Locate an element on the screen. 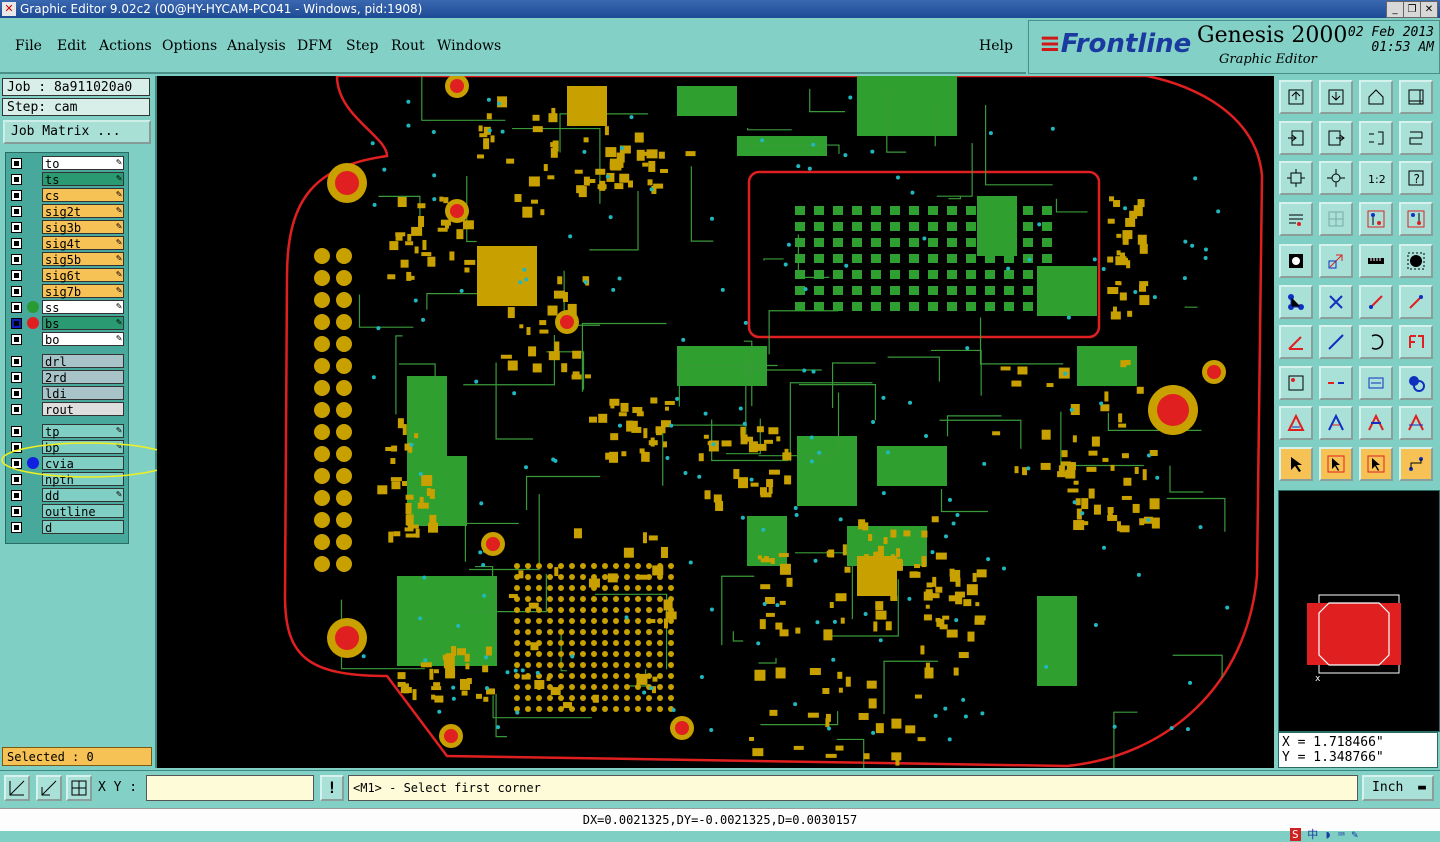 The height and width of the screenshot is (842, 1440). route-icon is located at coordinates (1416, 463).